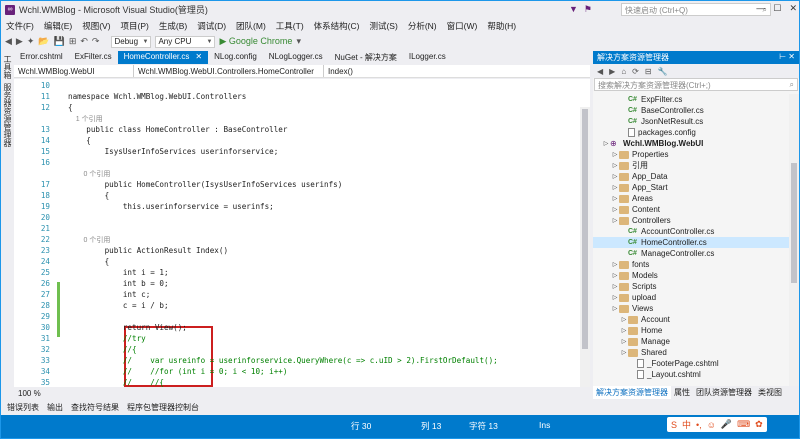 The width and height of the screenshot is (800, 439). Describe the element at coordinates (131, 41) in the screenshot. I see `config-dropdown: Debug ▼` at that location.